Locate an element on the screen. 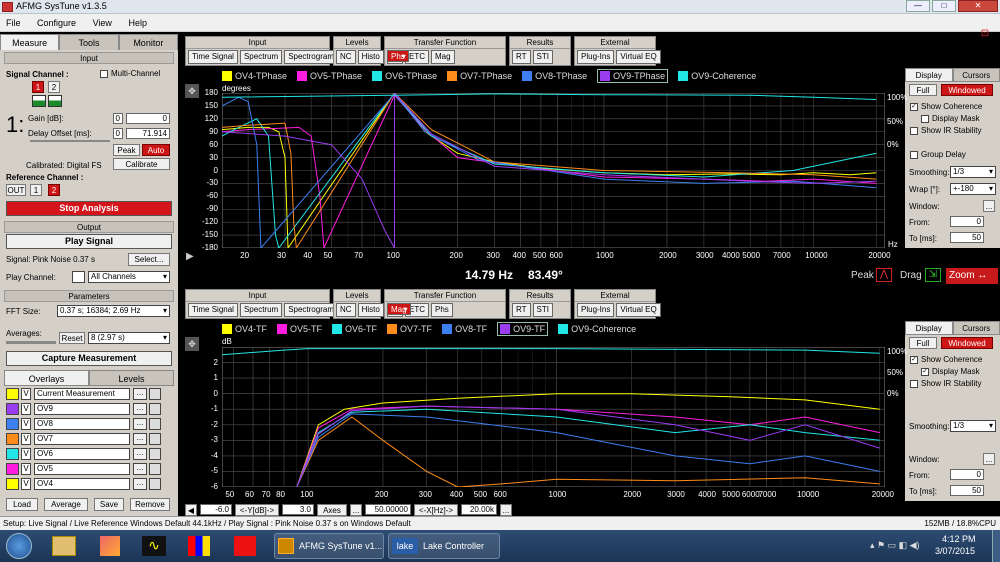 This screenshot has width=1000, height=562. top-from-input: 0 is located at coordinates (967, 221).